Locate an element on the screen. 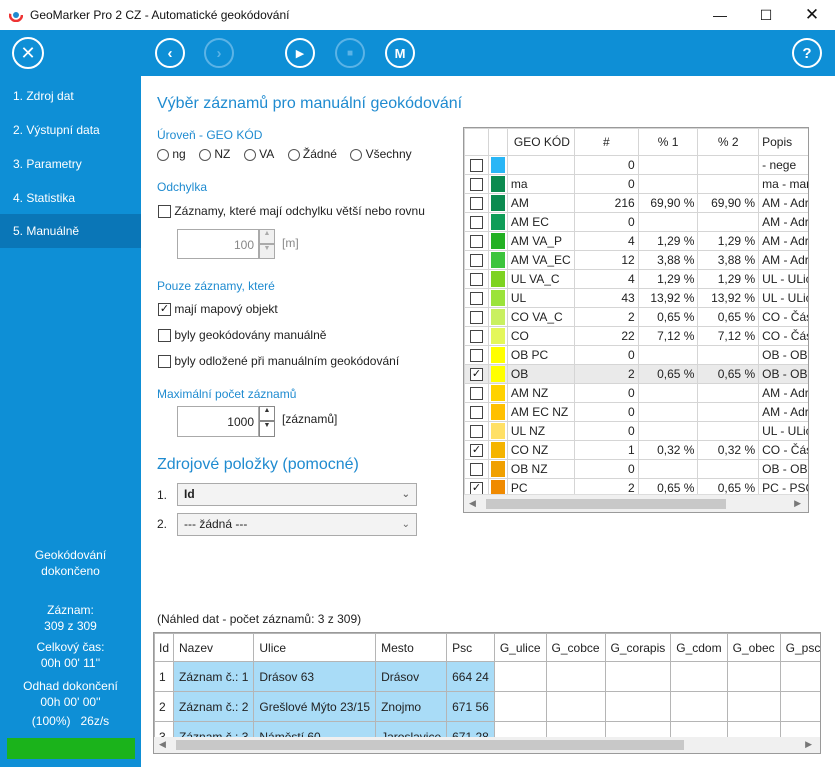 The width and height of the screenshot is (835, 767). header-count: # is located at coordinates (606, 142).